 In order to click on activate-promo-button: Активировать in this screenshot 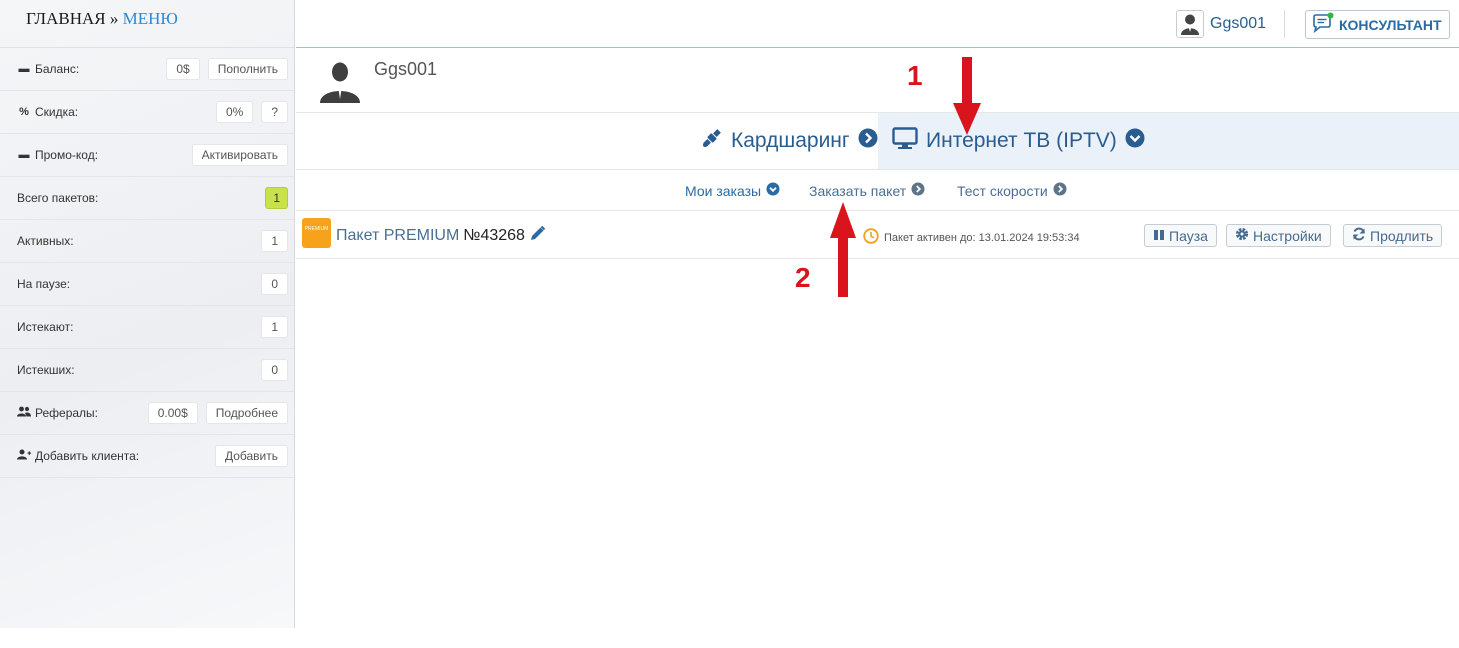, I will do `click(239, 155)`.